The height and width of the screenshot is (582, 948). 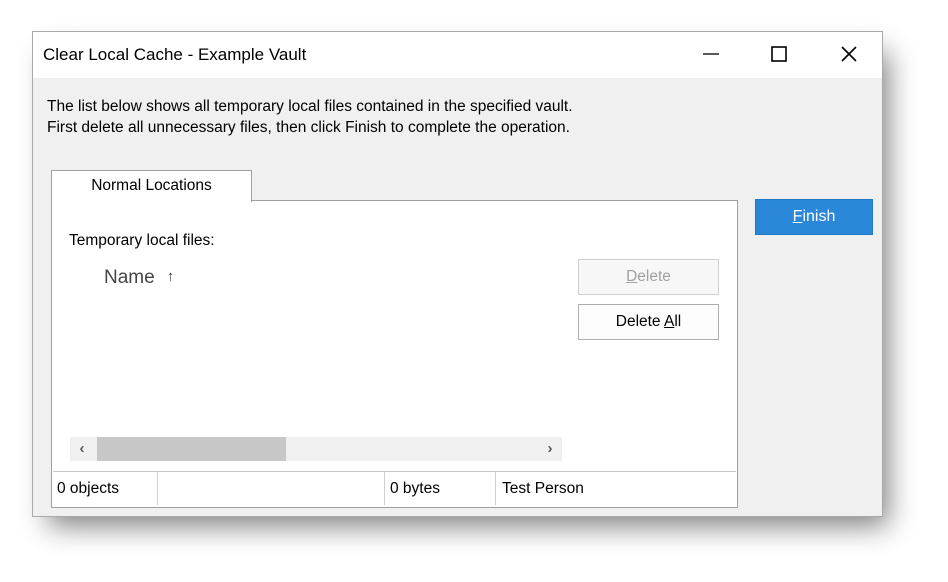 I want to click on temporary-files-label: Temporary local files:, so click(x=142, y=240).